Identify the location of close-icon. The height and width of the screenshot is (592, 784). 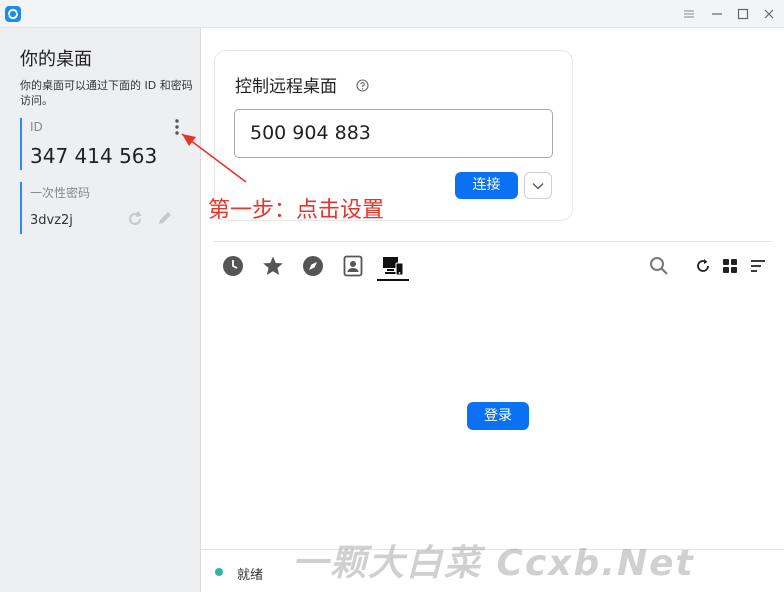
(769, 14).